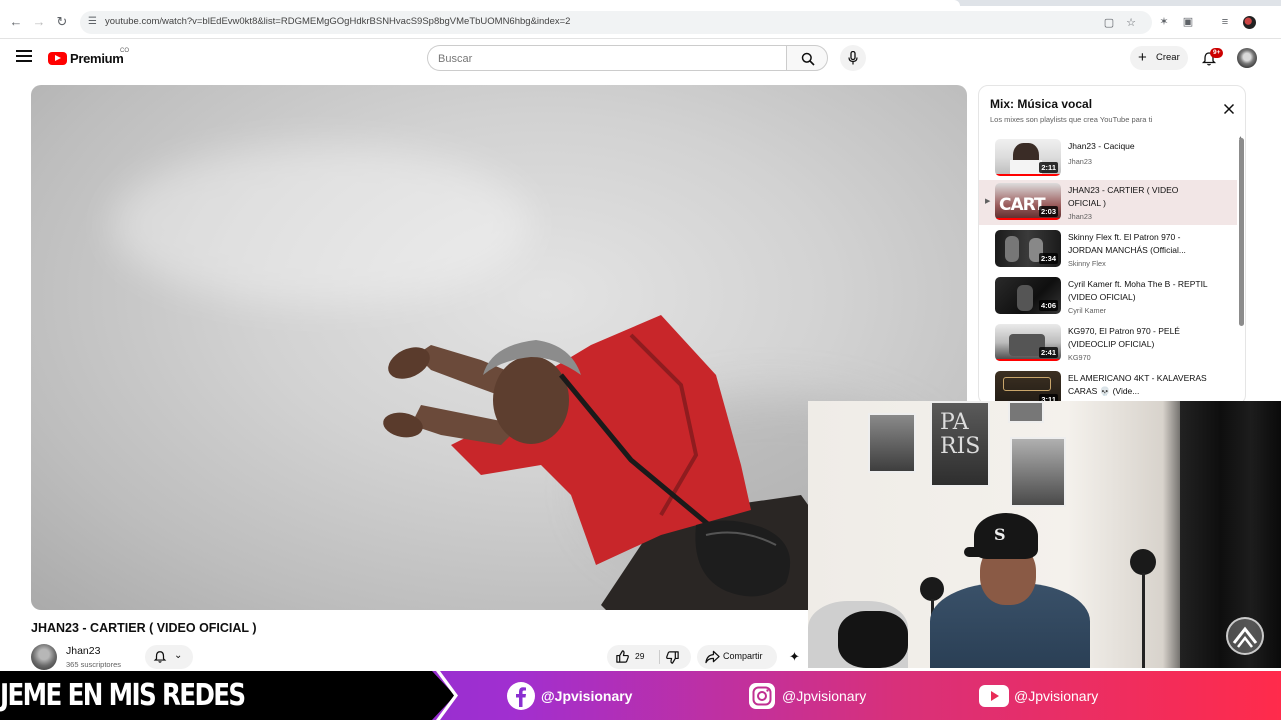 Image resolution: width=1281 pixels, height=720 pixels. What do you see at coordinates (1188, 22) in the screenshot?
I see `puzzle-icon: ▣` at bounding box center [1188, 22].